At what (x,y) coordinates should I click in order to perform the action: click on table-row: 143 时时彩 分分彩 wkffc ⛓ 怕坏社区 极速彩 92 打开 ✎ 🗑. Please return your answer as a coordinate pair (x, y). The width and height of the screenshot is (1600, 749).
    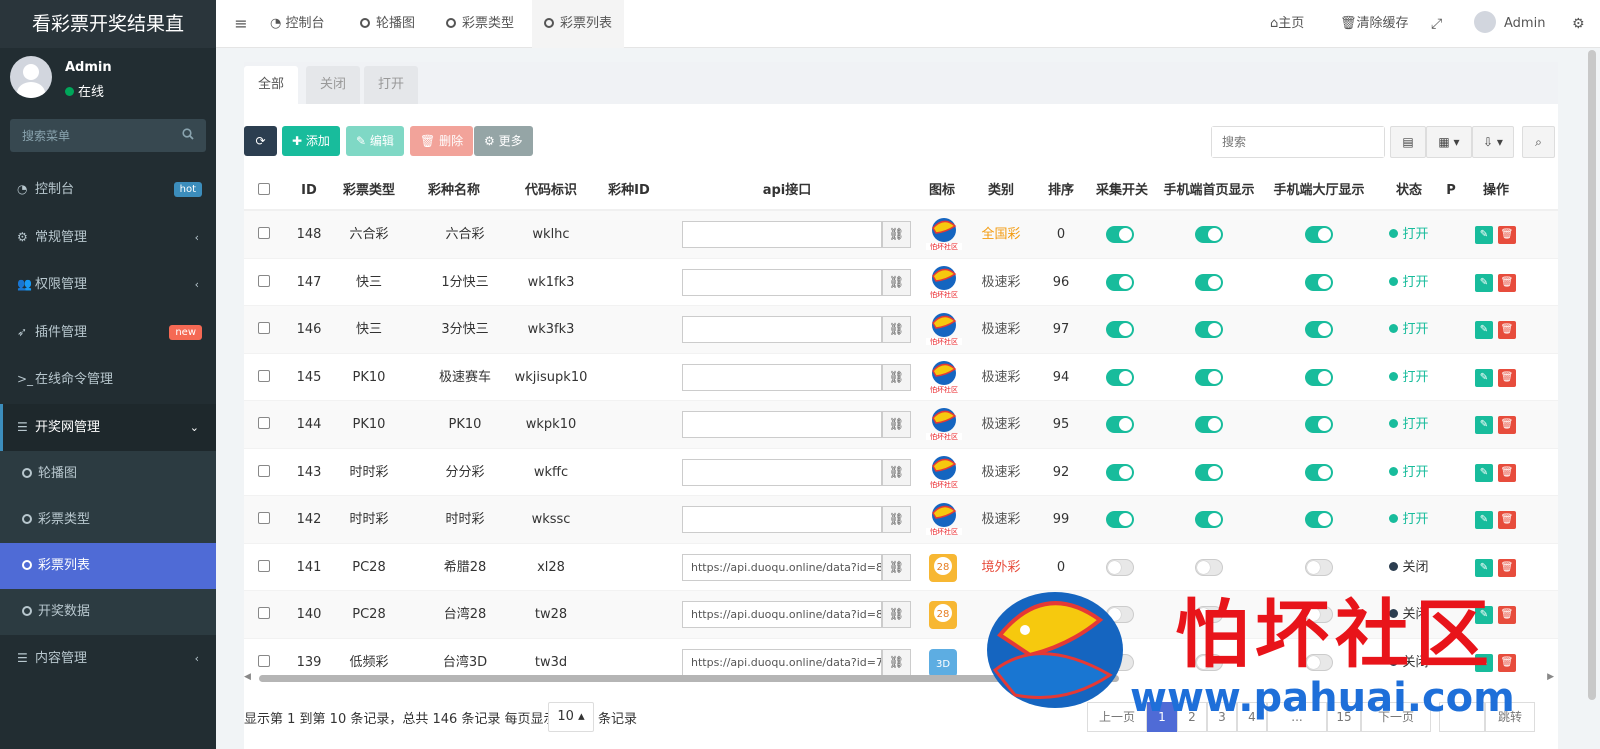
    Looking at the image, I should click on (901, 472).